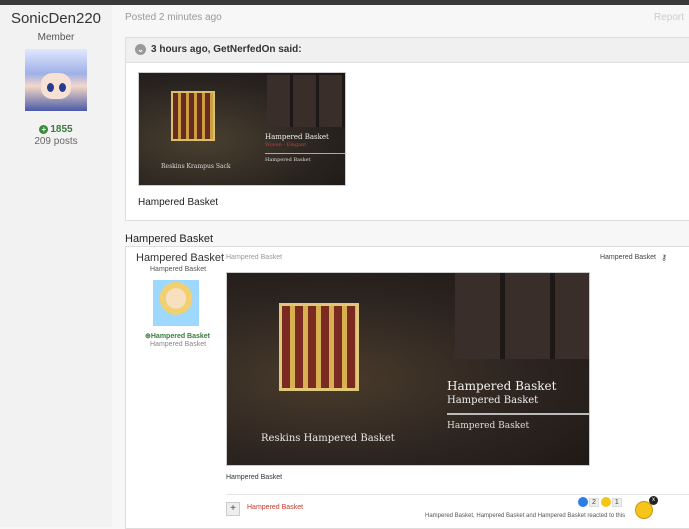 Image resolution: width=689 pixels, height=529 pixels. Describe the element at coordinates (288, 160) in the screenshot. I see `quoted-image-item-small: Hampered Basket` at that location.